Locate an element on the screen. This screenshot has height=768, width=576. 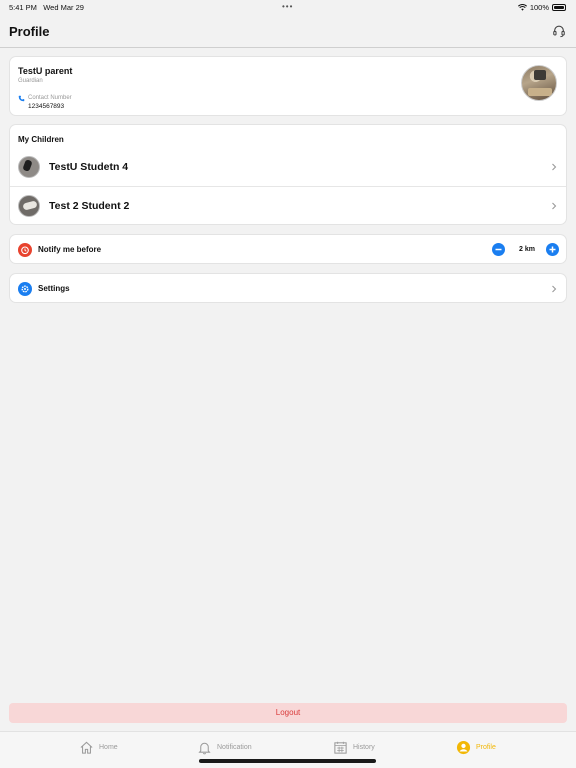
page-title: Profile is located at coordinates (29, 31).